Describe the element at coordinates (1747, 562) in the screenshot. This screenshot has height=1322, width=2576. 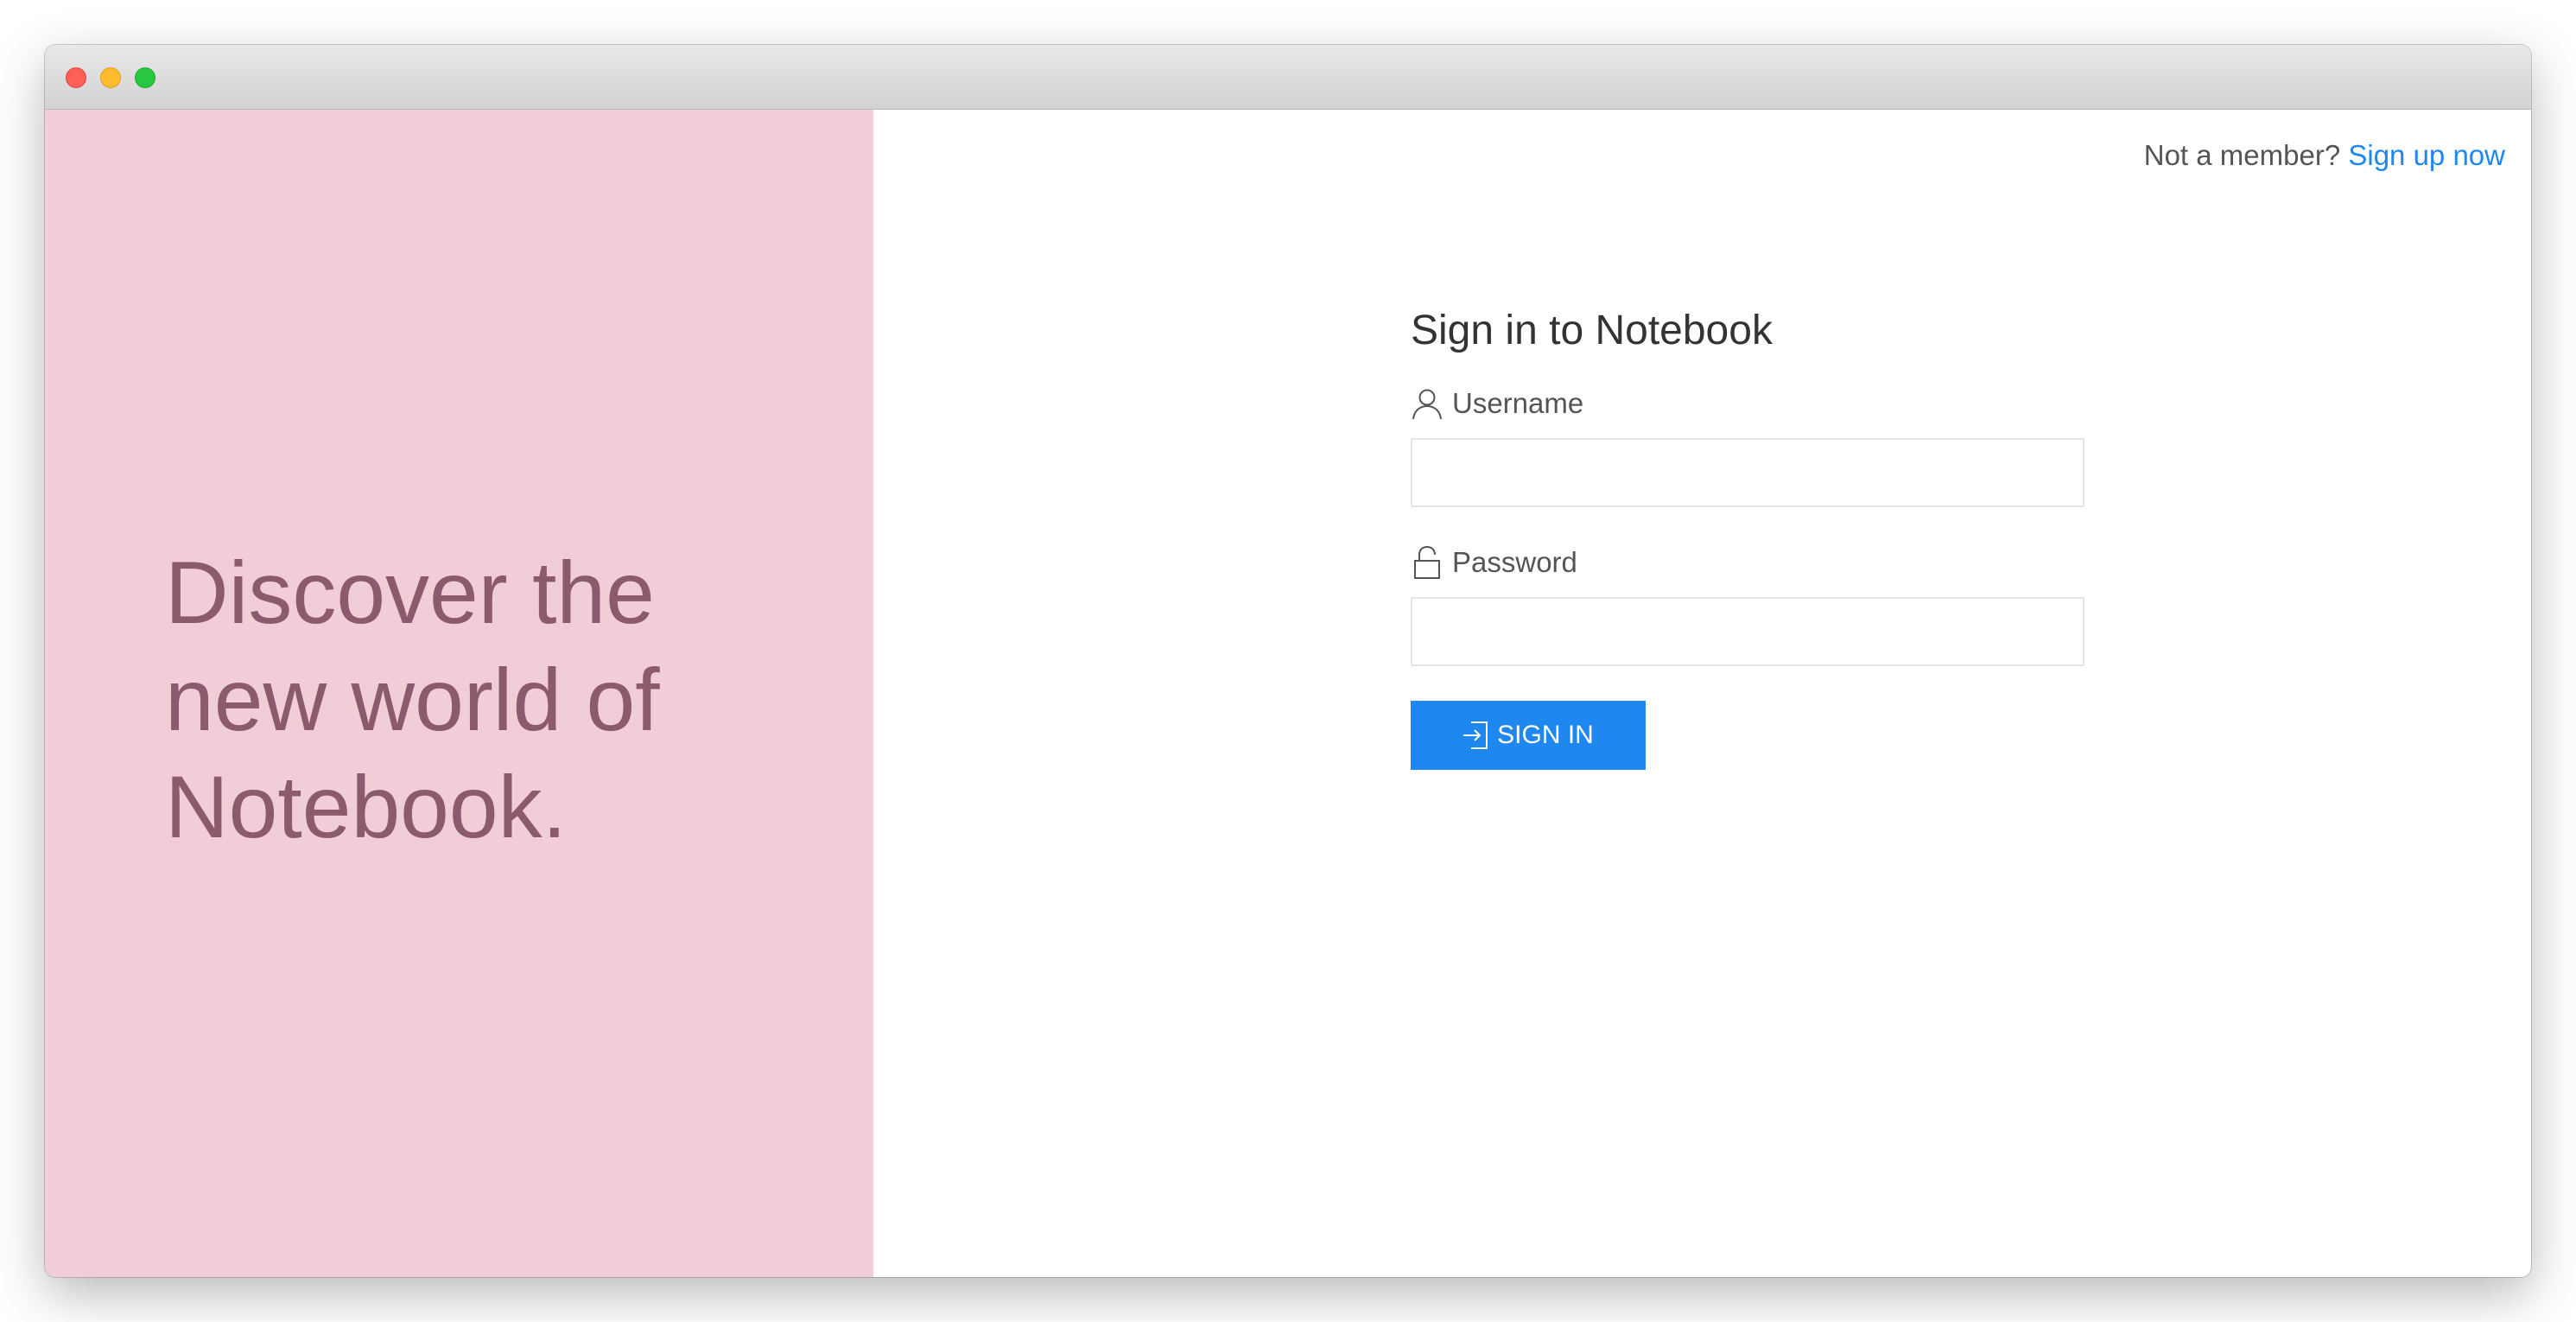
I see `password-label-row: Password` at that location.